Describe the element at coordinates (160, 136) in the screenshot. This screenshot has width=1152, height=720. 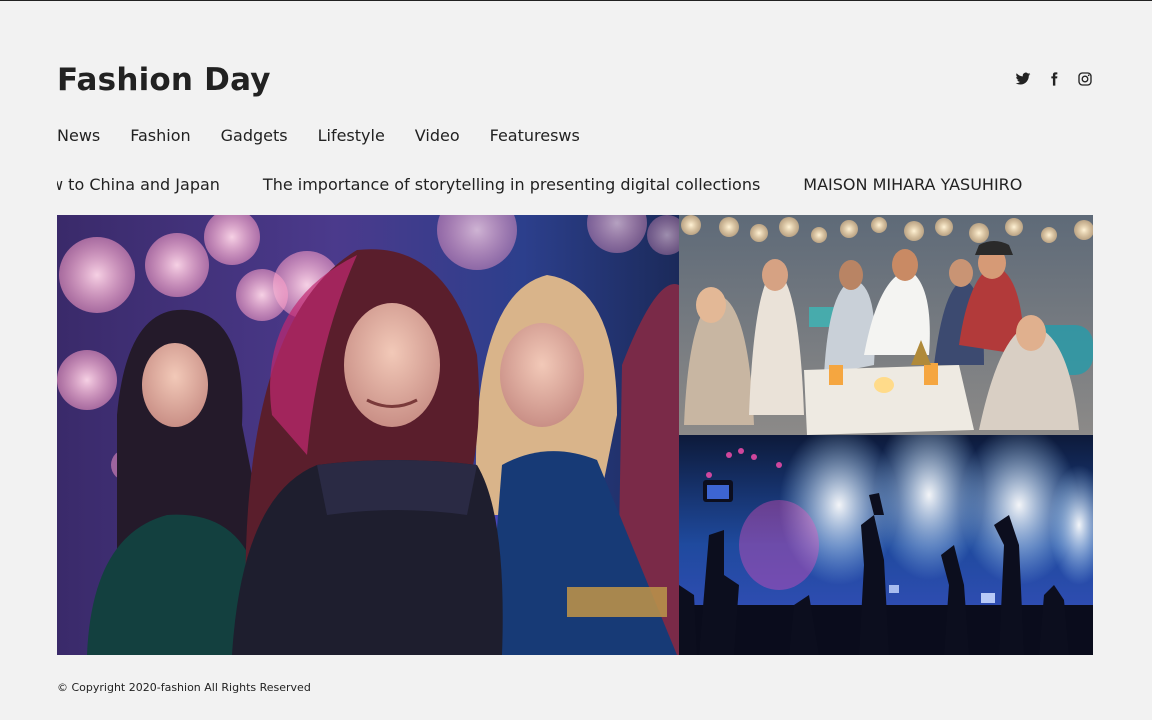
I see `nav-item-fashion: Fashion` at that location.